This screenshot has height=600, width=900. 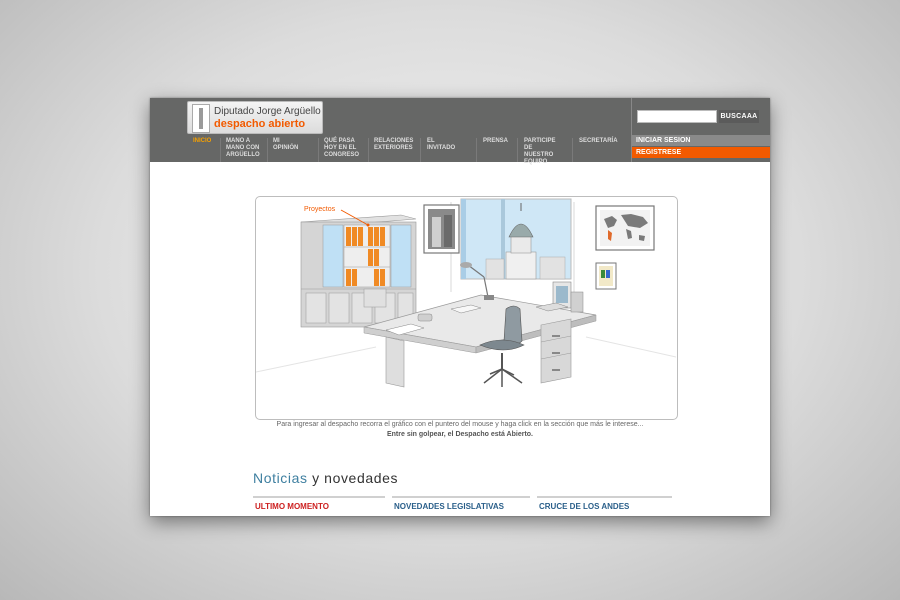 I want to click on site-logo: Diputado Jorge Argüello despacho abierto, so click(x=255, y=117).